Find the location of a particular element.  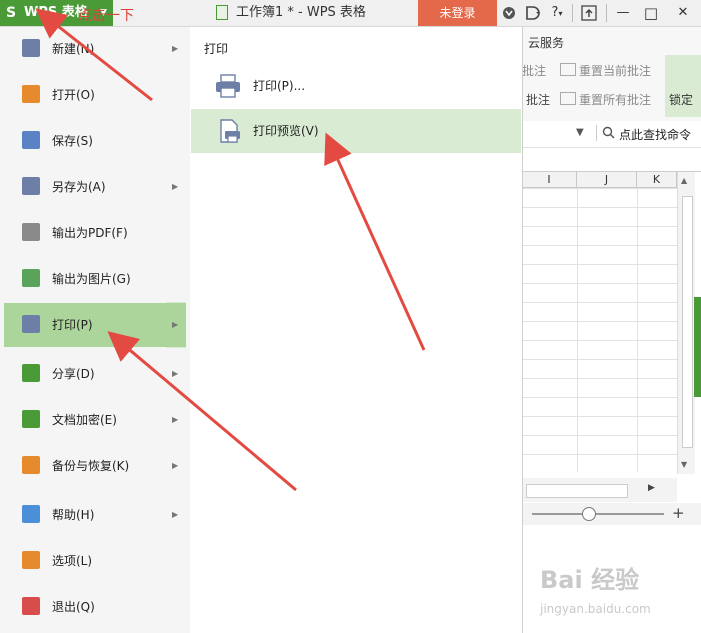

watermark-url: jingyan.baidu.com is located at coordinates (595, 609).